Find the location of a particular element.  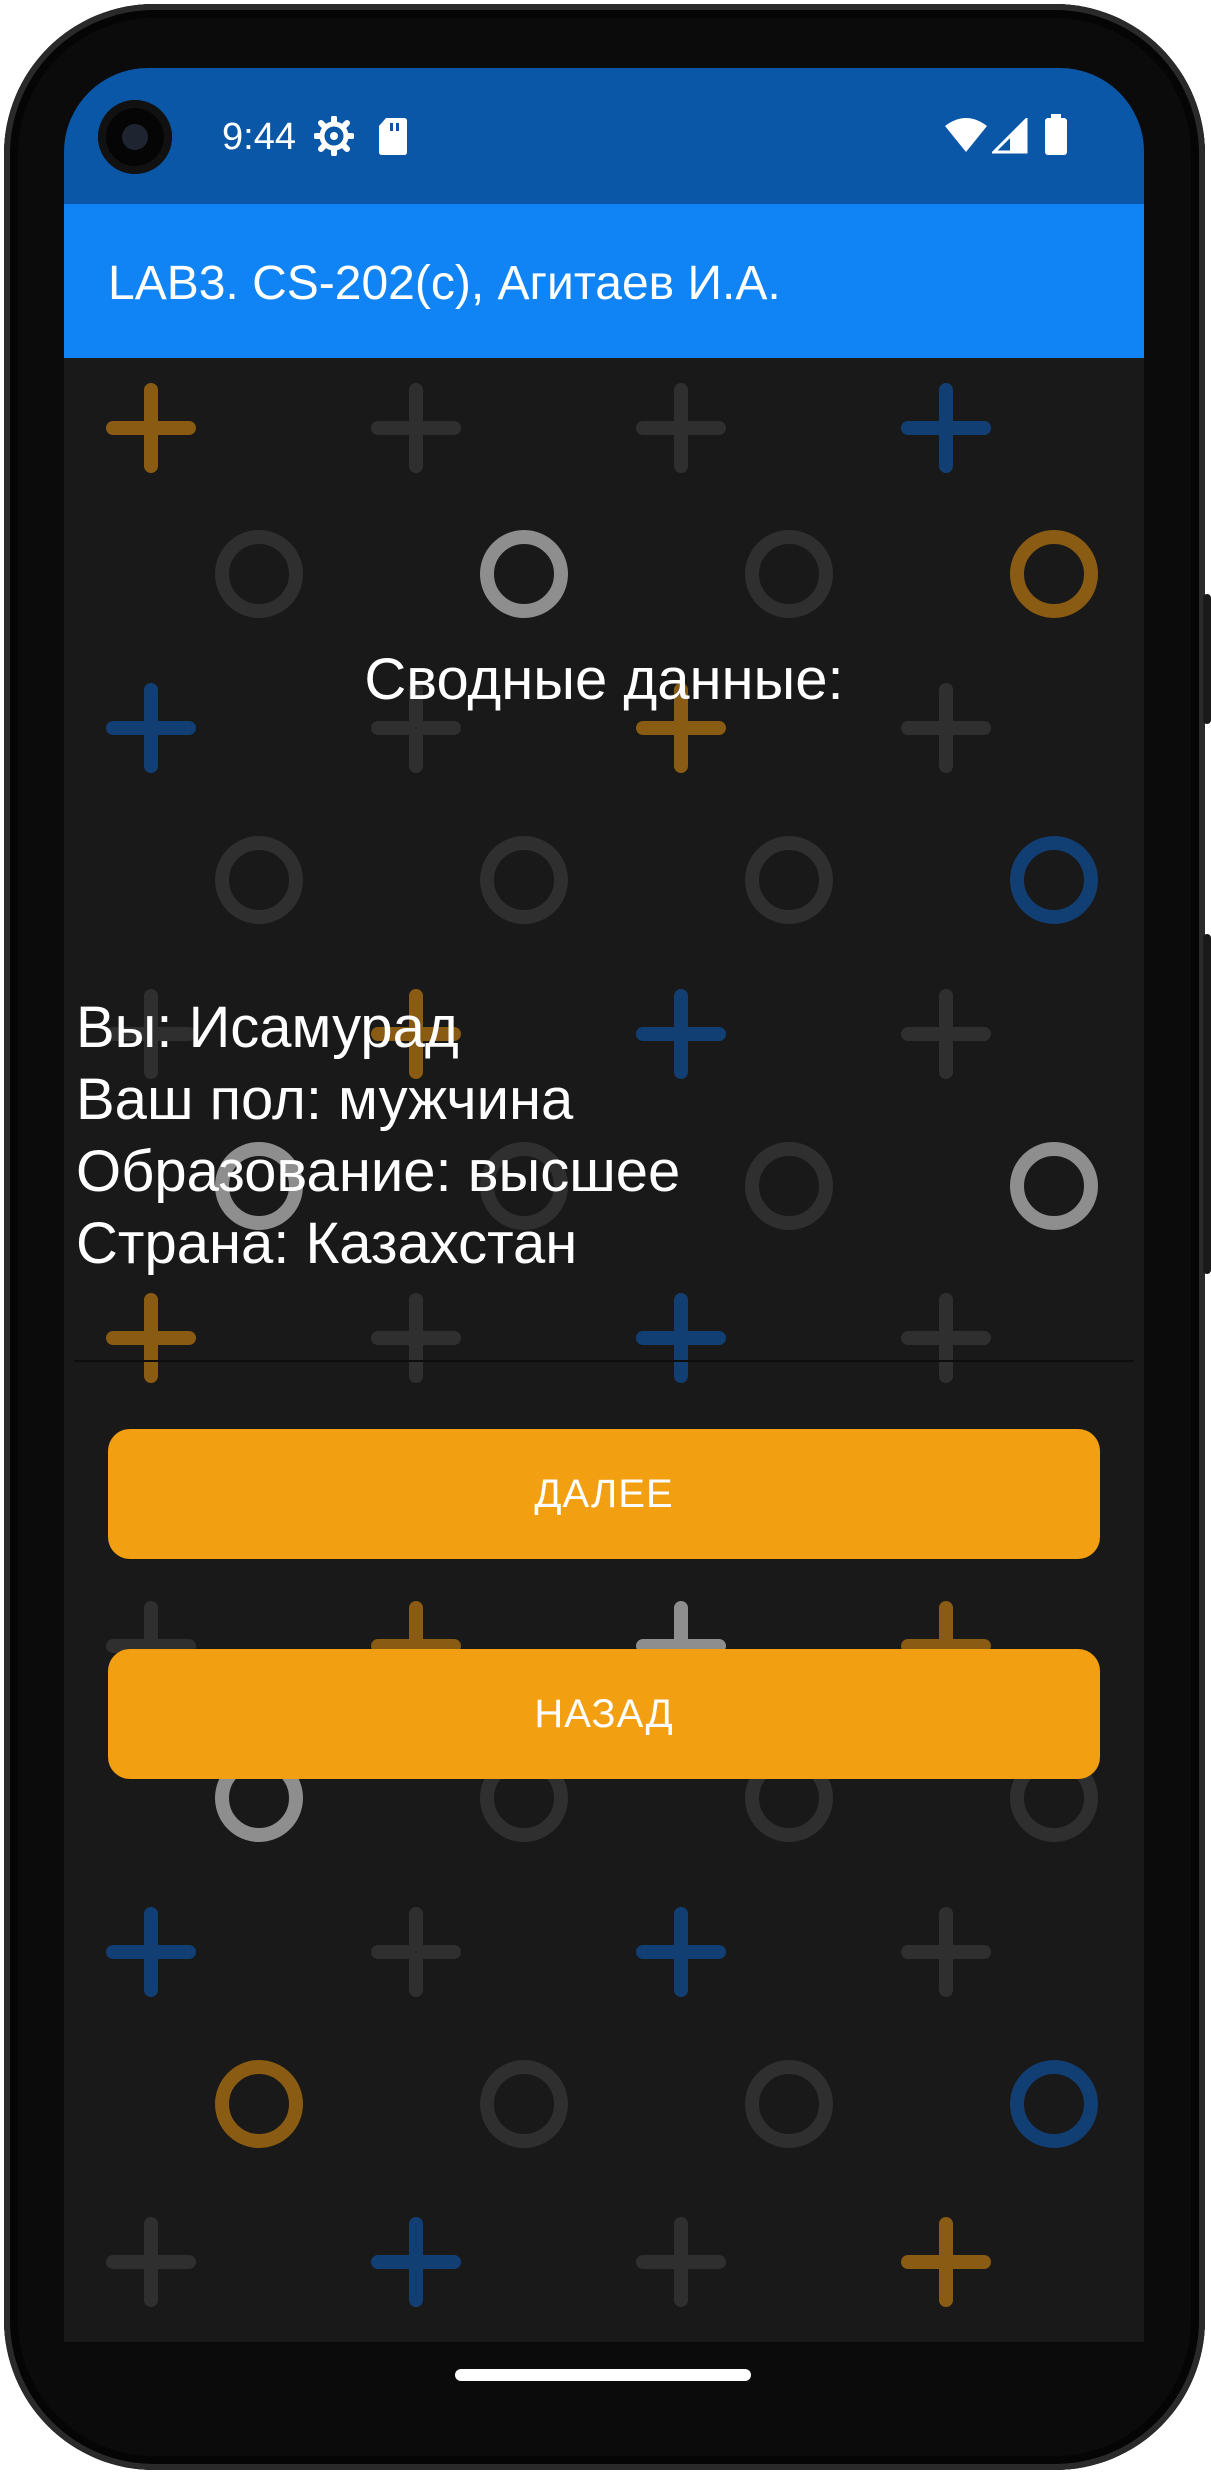

app-bar: LAB3. CS-202(с), Агитаев И.А. is located at coordinates (604, 281).